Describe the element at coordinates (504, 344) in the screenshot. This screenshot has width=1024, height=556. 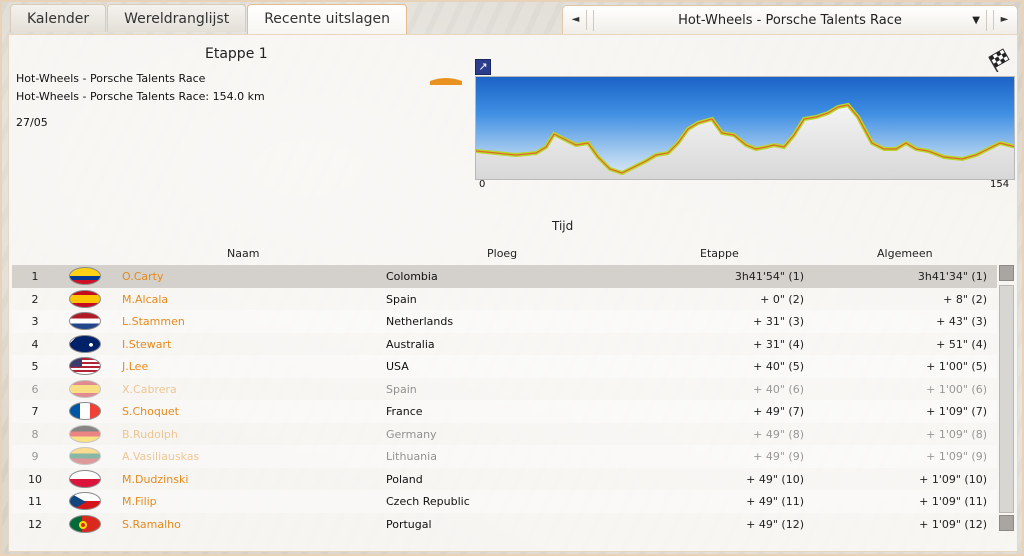
I see `table-row: 4 I.Stewart Australia + 31" (4) + 51" (4)` at that location.